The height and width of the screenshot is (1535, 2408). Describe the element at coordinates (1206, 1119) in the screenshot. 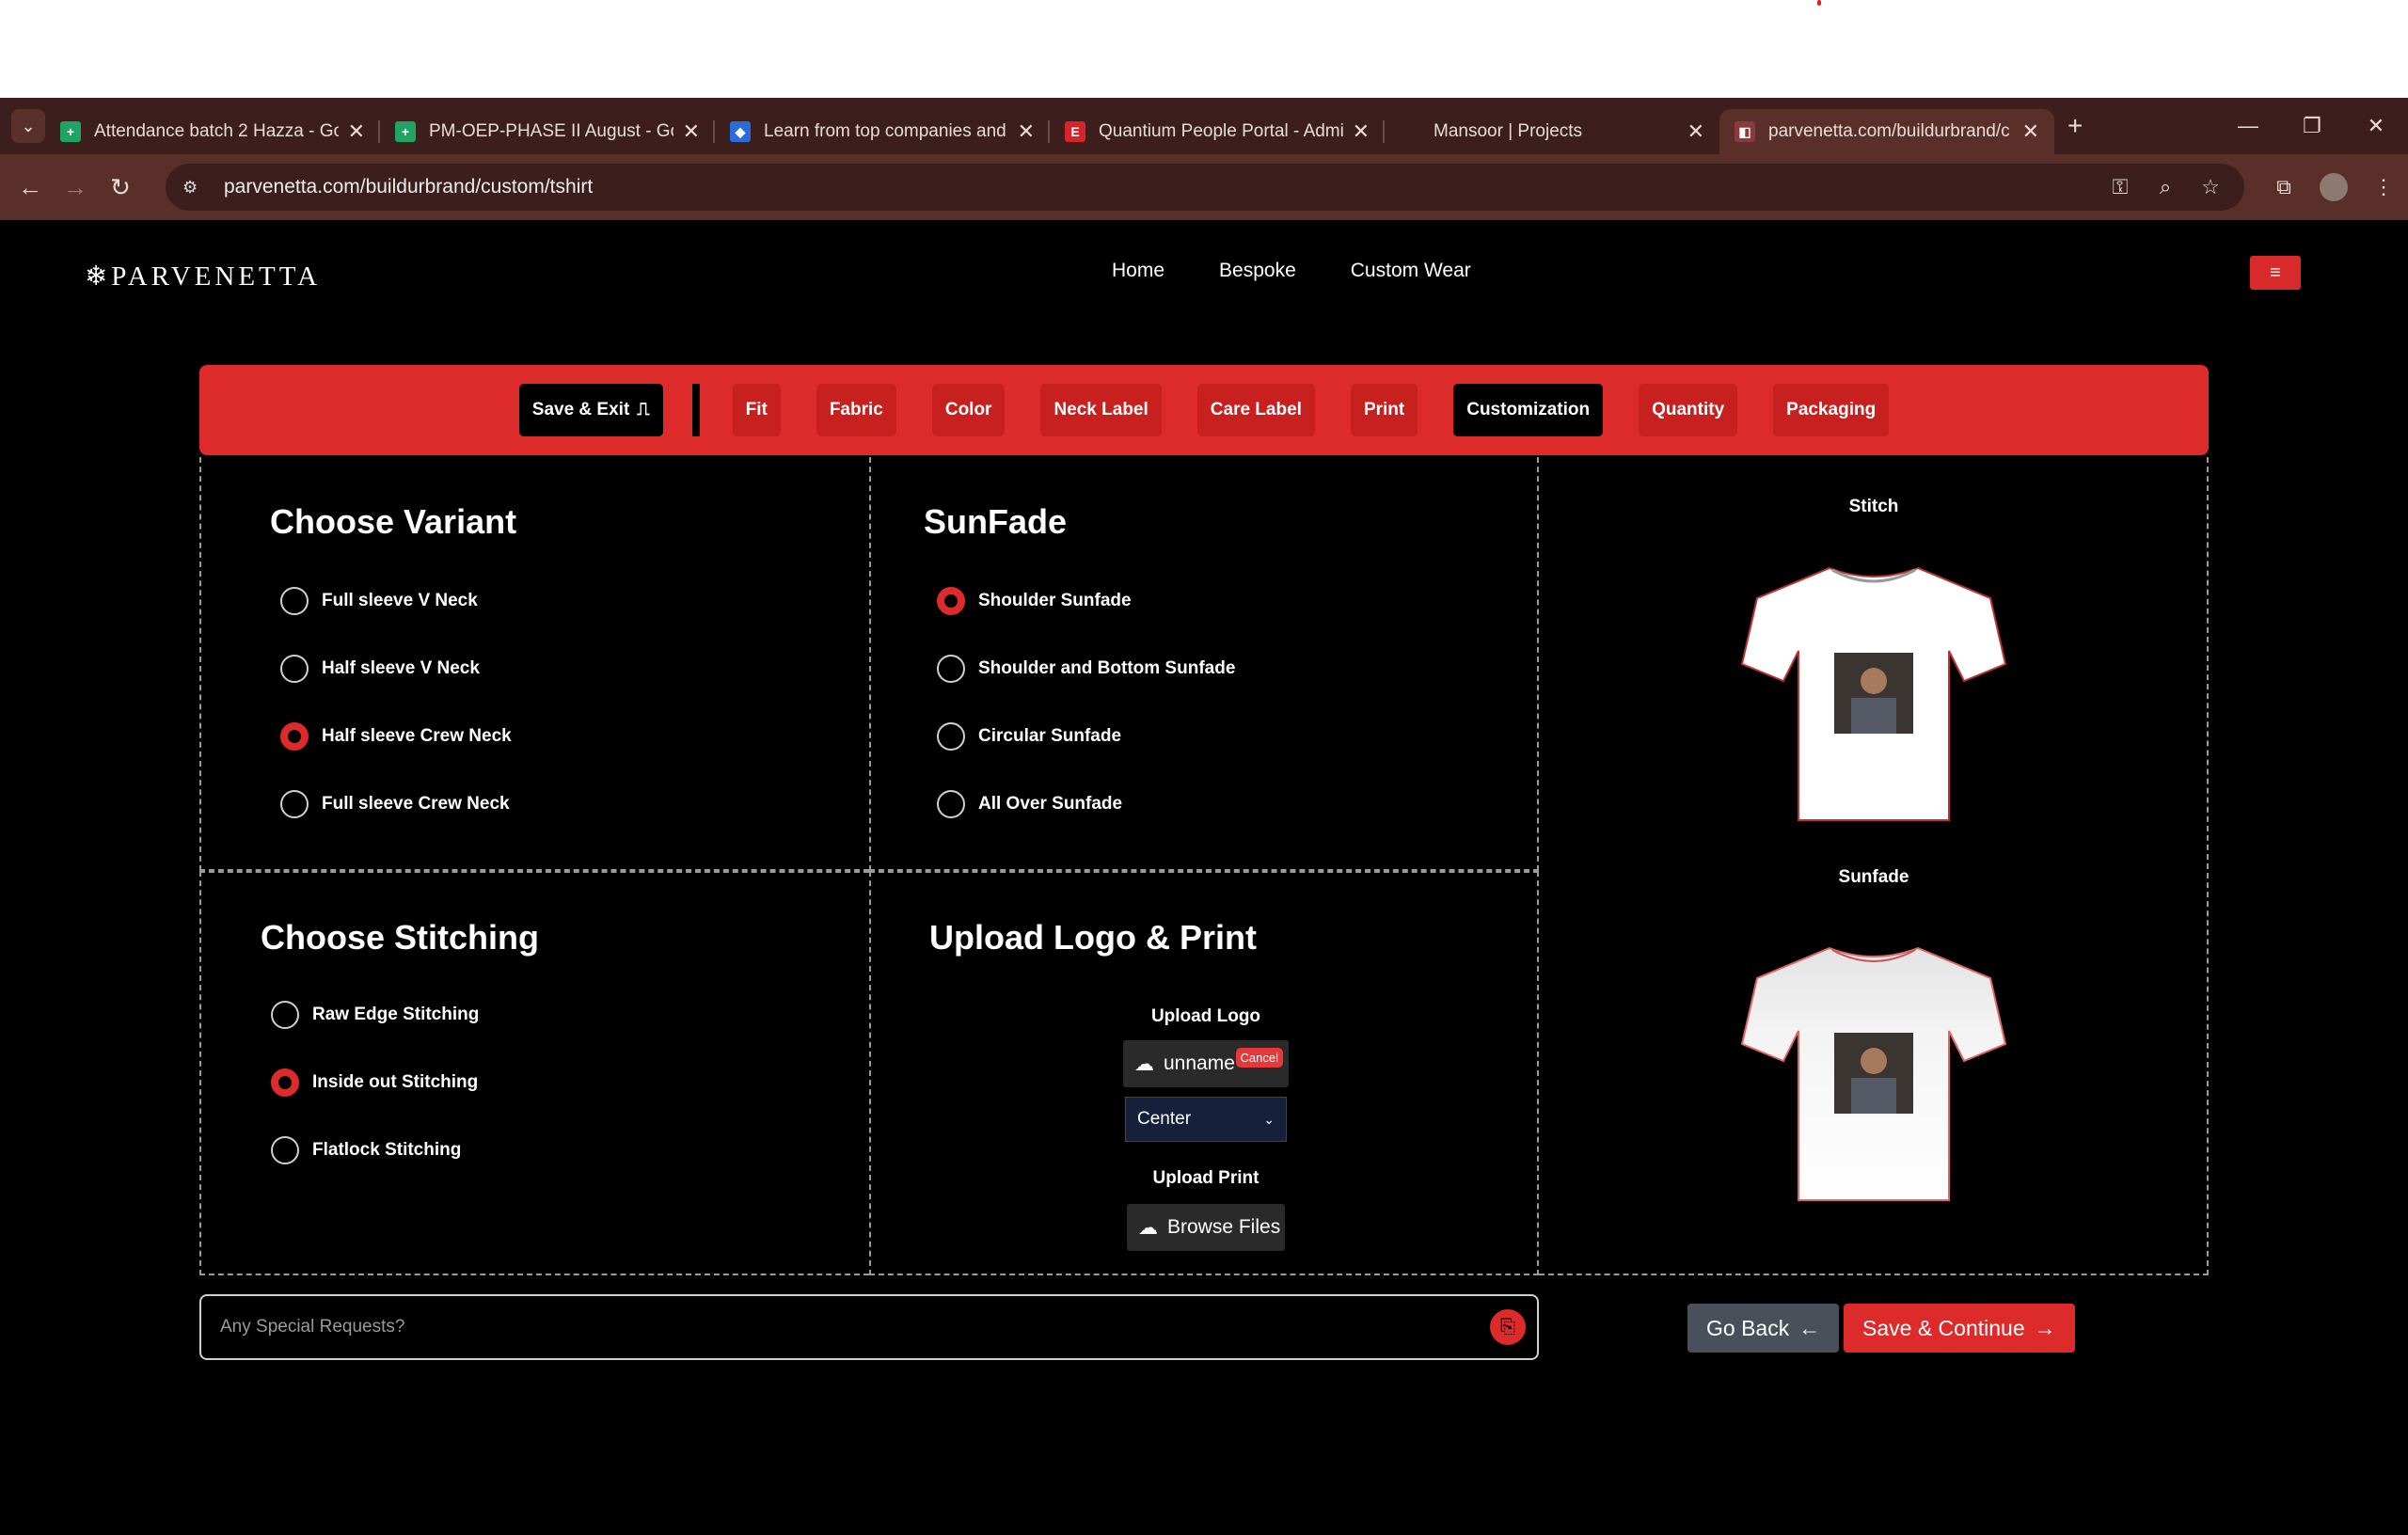

I see `logo-position-select: Center ⌄` at that location.